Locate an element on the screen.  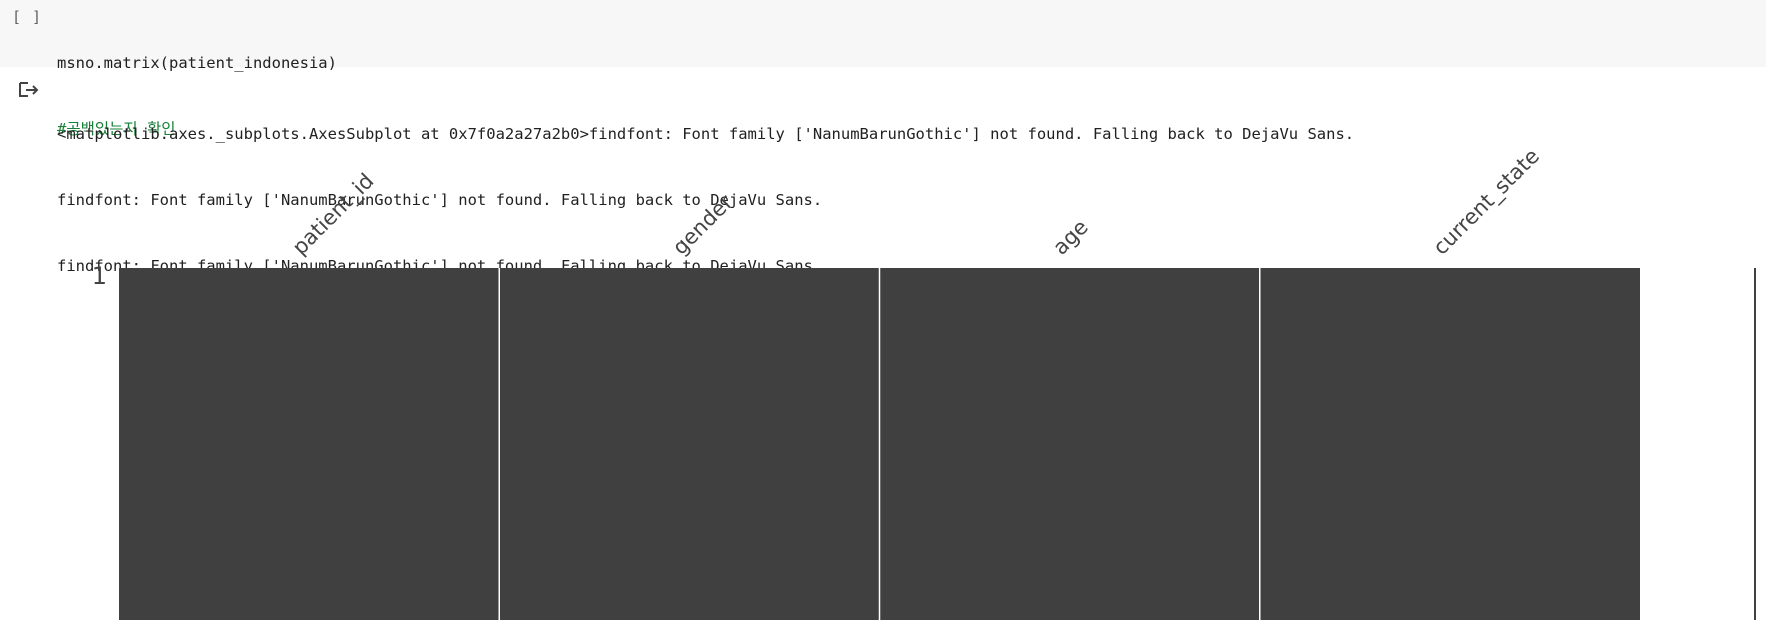
matrix-column-gender is located at coordinates (689, 444).